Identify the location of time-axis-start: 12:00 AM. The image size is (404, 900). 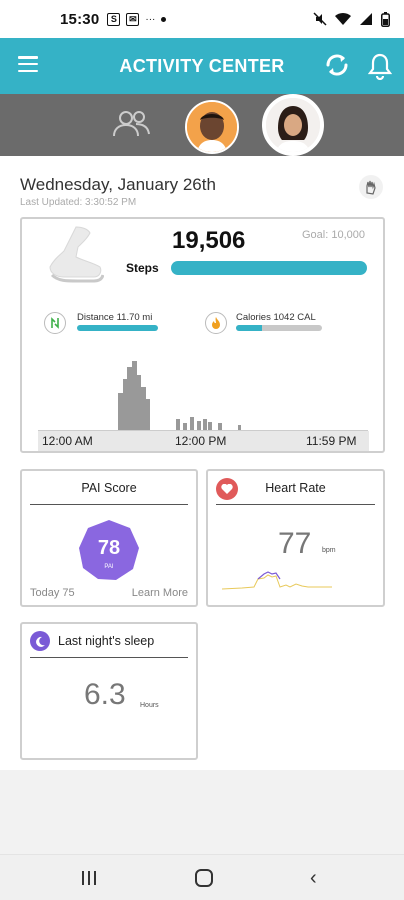
(67, 441).